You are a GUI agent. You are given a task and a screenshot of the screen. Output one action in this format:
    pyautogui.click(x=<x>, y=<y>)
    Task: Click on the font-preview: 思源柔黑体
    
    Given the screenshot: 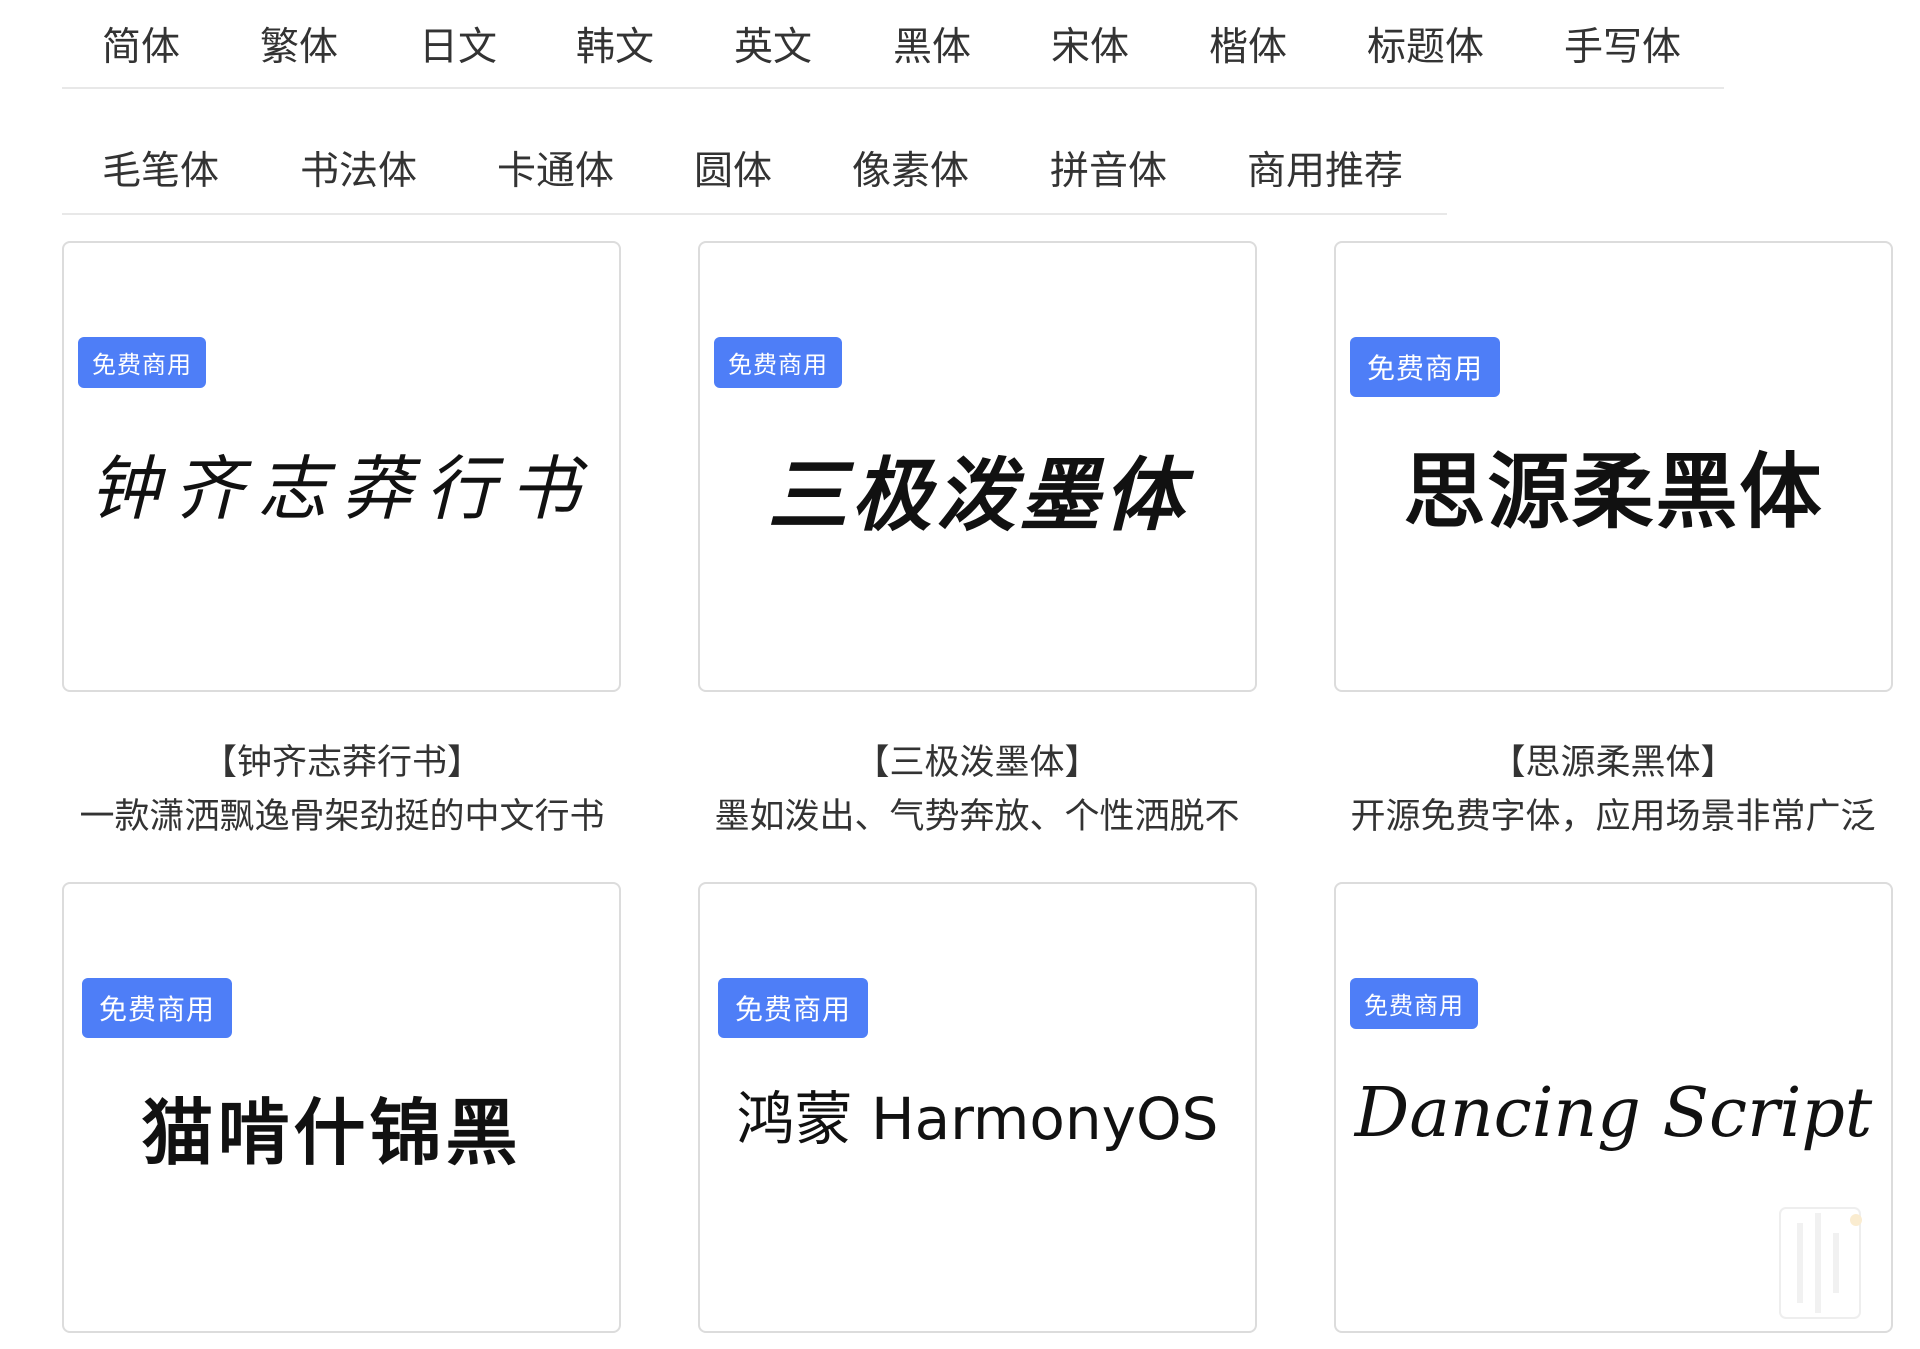 What is the action you would take?
    pyautogui.click(x=1613, y=492)
    